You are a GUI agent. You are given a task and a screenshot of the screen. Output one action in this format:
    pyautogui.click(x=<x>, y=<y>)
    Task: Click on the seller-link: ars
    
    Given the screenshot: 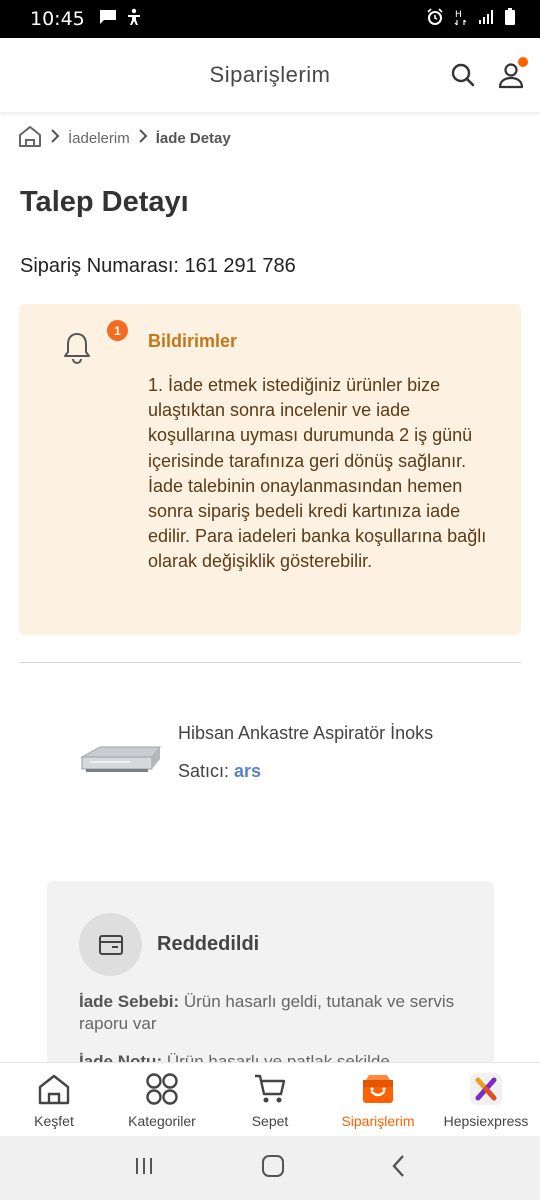 What is the action you would take?
    pyautogui.click(x=247, y=771)
    